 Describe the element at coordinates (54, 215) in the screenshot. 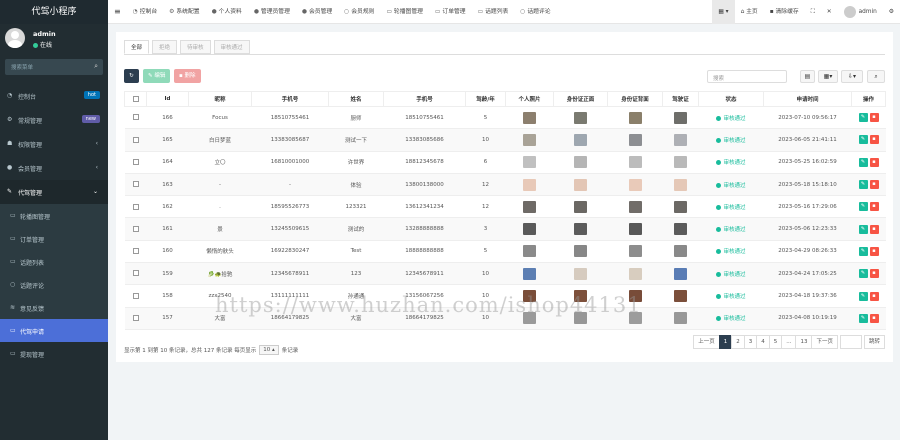

I see `sidebar-subitem-banner: ▭ 轮播图管理` at that location.